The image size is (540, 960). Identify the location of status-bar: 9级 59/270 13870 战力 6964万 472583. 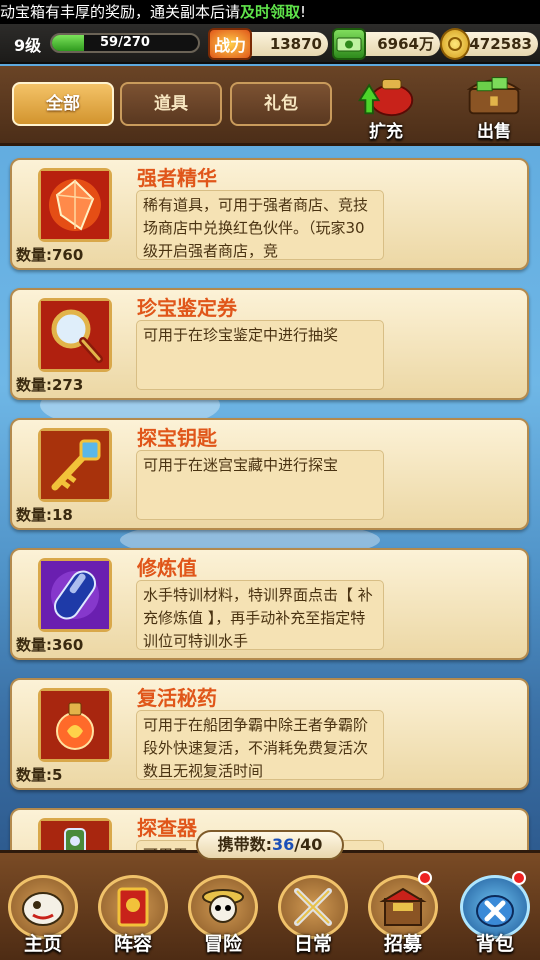
(270, 44).